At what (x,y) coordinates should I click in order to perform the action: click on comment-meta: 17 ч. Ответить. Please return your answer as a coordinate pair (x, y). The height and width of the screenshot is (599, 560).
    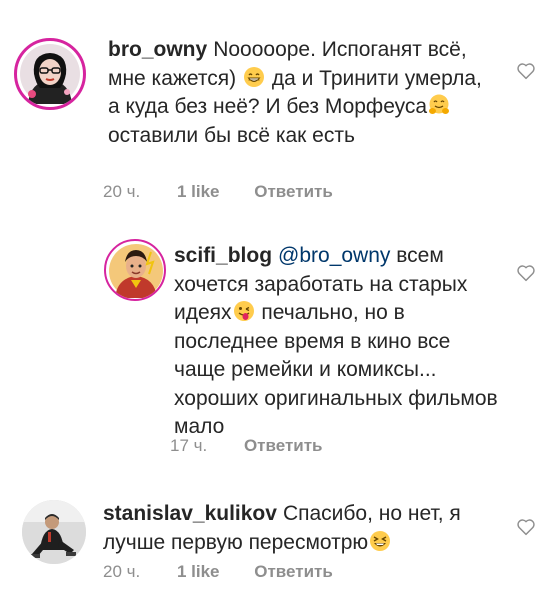
    Looking at the image, I should click on (246, 446).